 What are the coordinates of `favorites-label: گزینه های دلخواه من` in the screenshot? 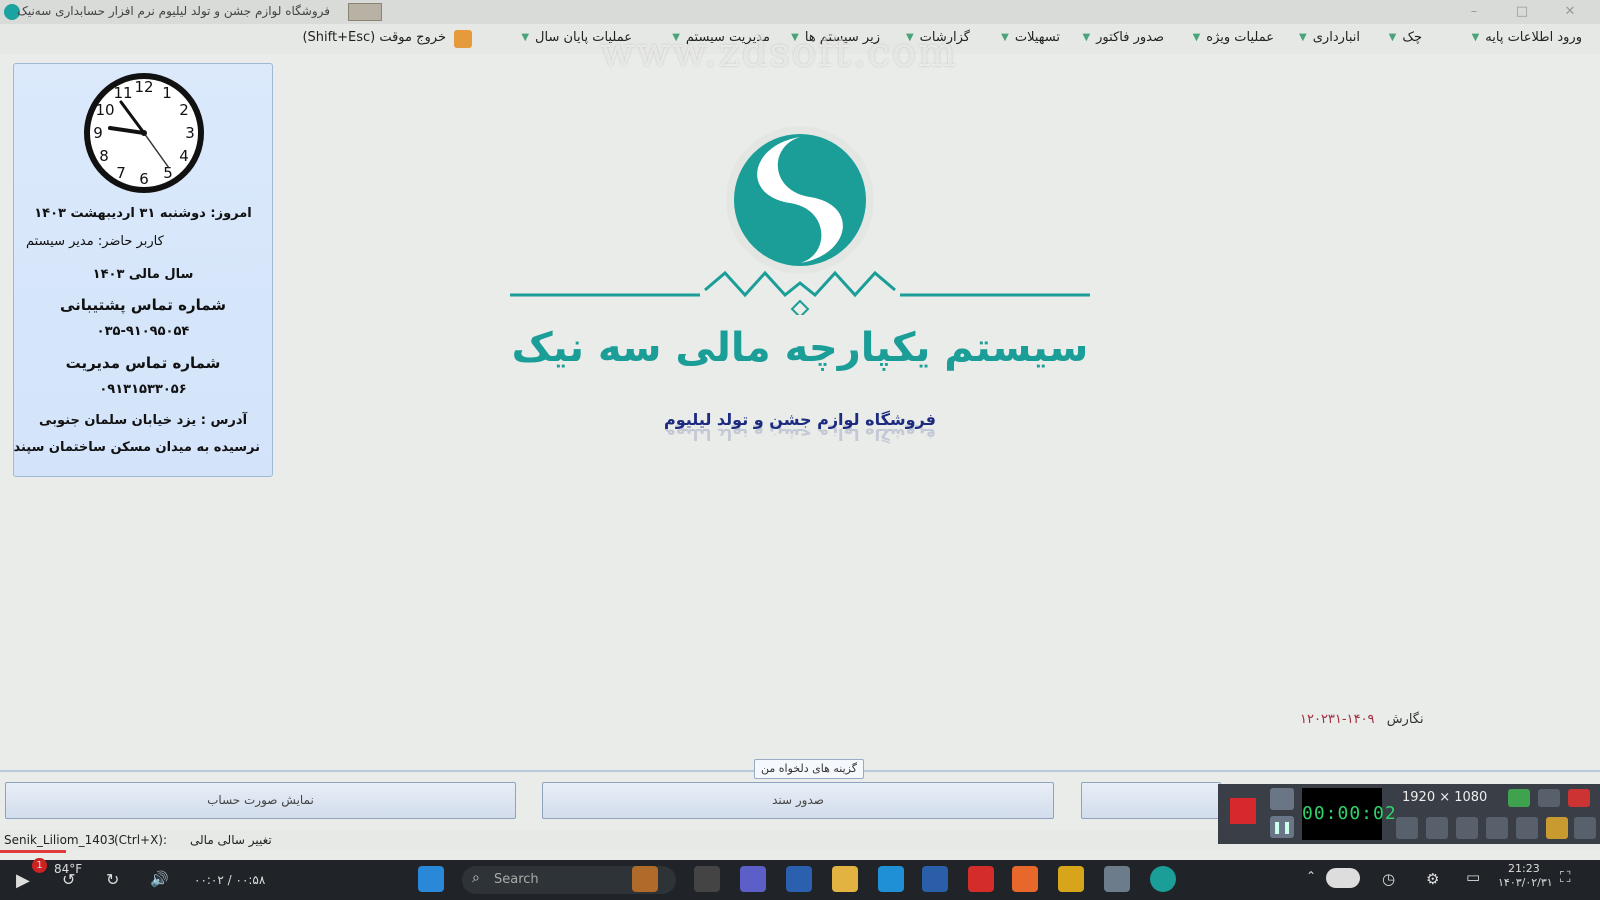 It's located at (809, 769).